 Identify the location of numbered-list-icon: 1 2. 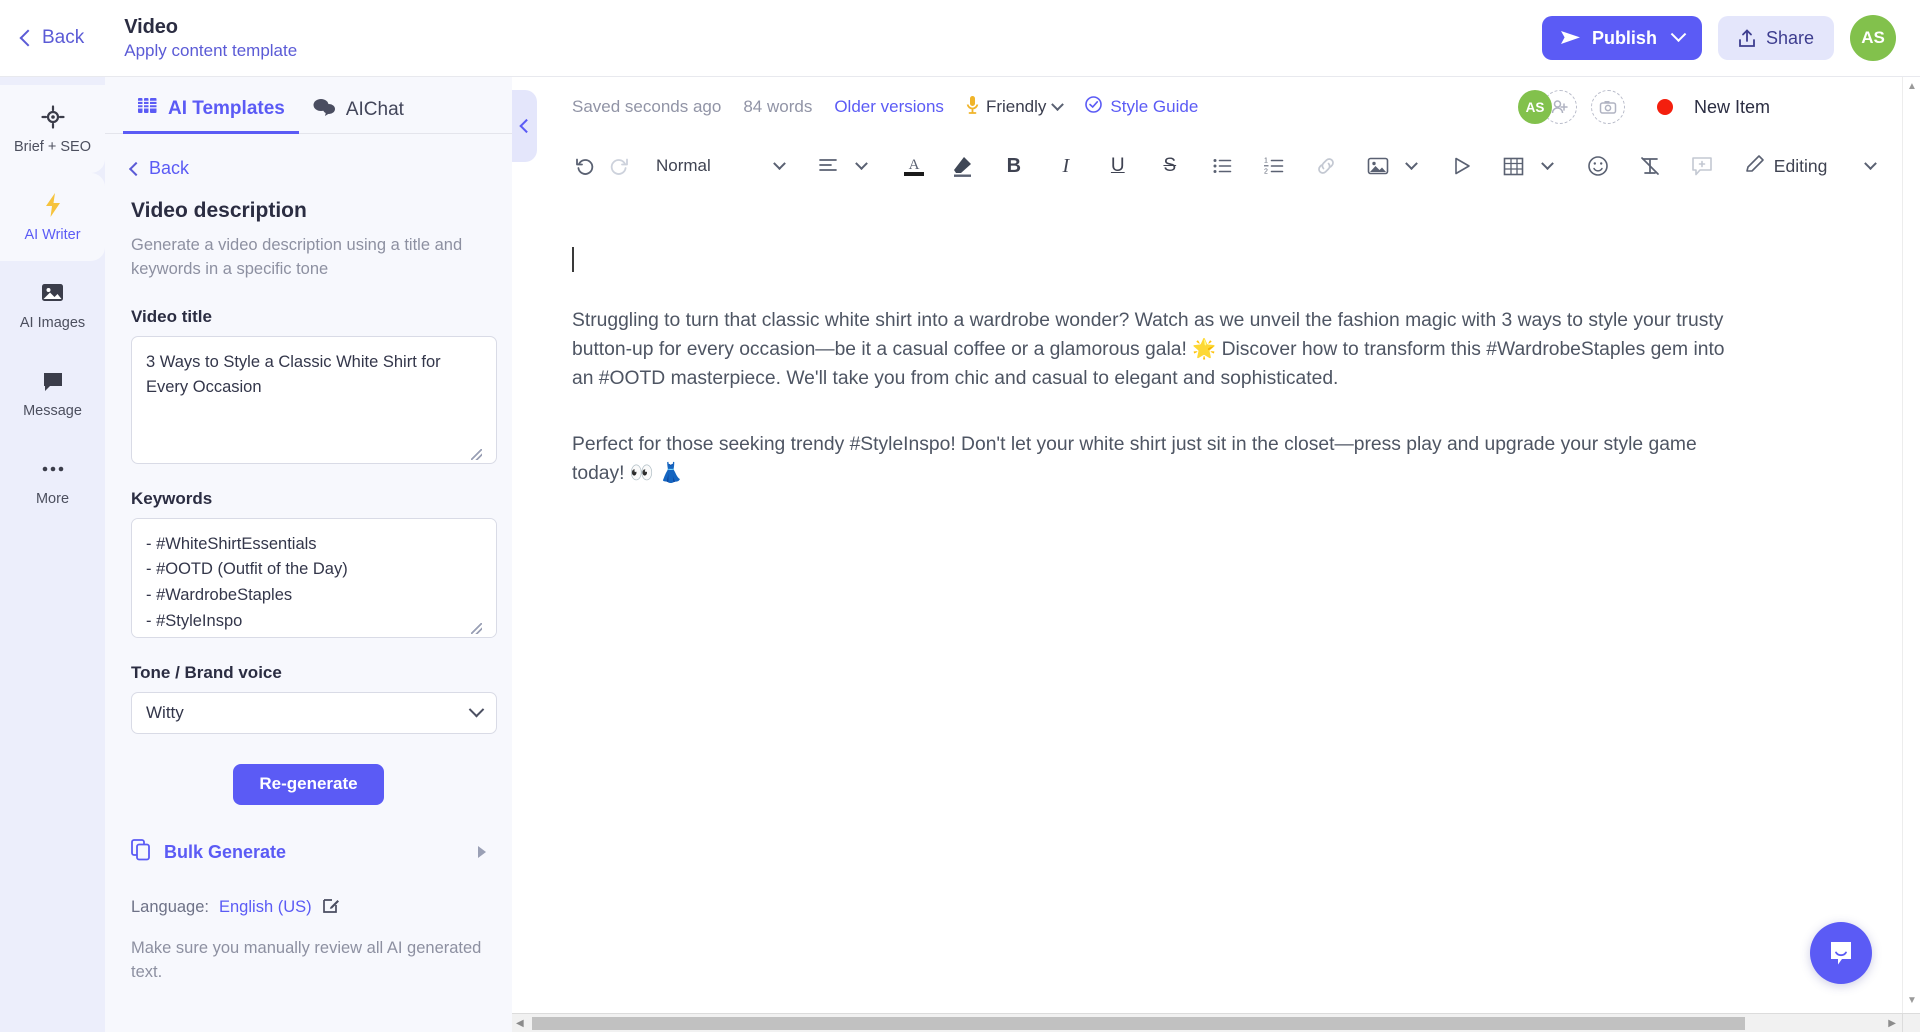
(1273, 166).